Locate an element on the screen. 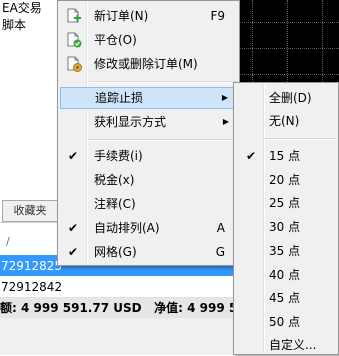  order-ticket: 72912825 is located at coordinates (32, 266).